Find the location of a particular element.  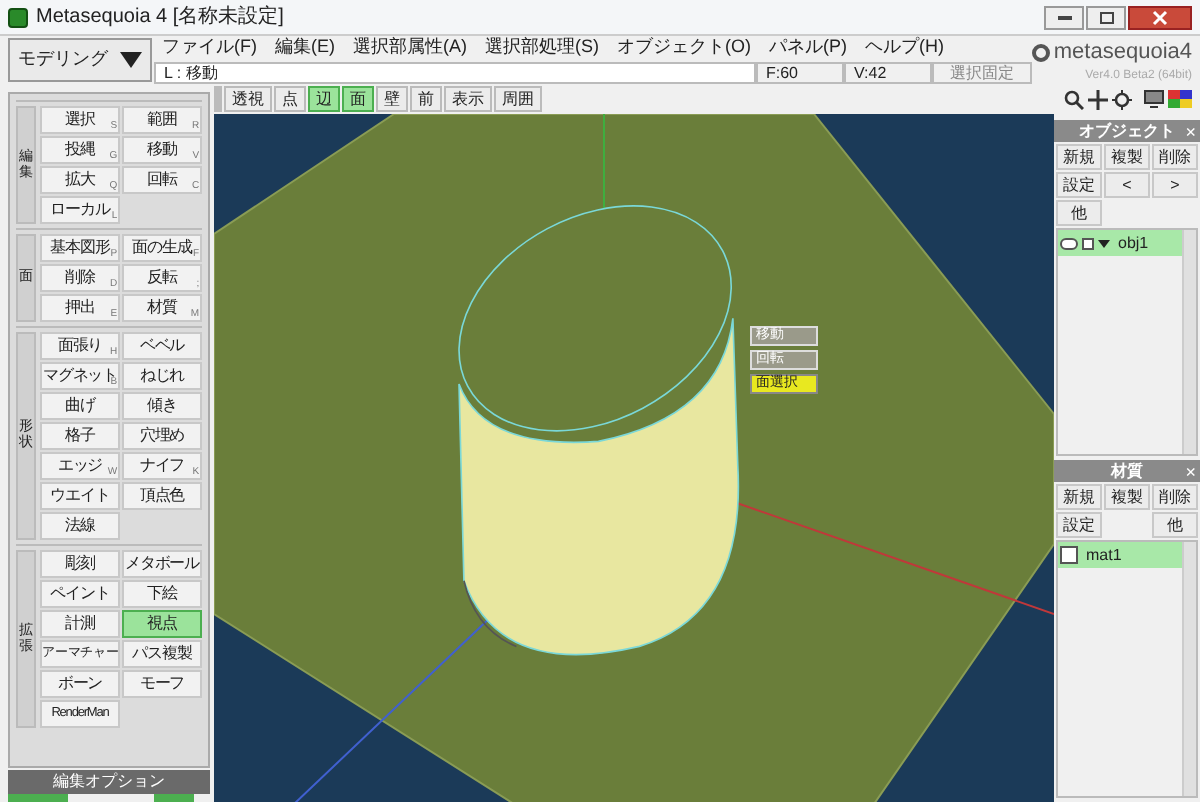

window-title: Metasequoia 4 [名称未設定] is located at coordinates (160, 17).